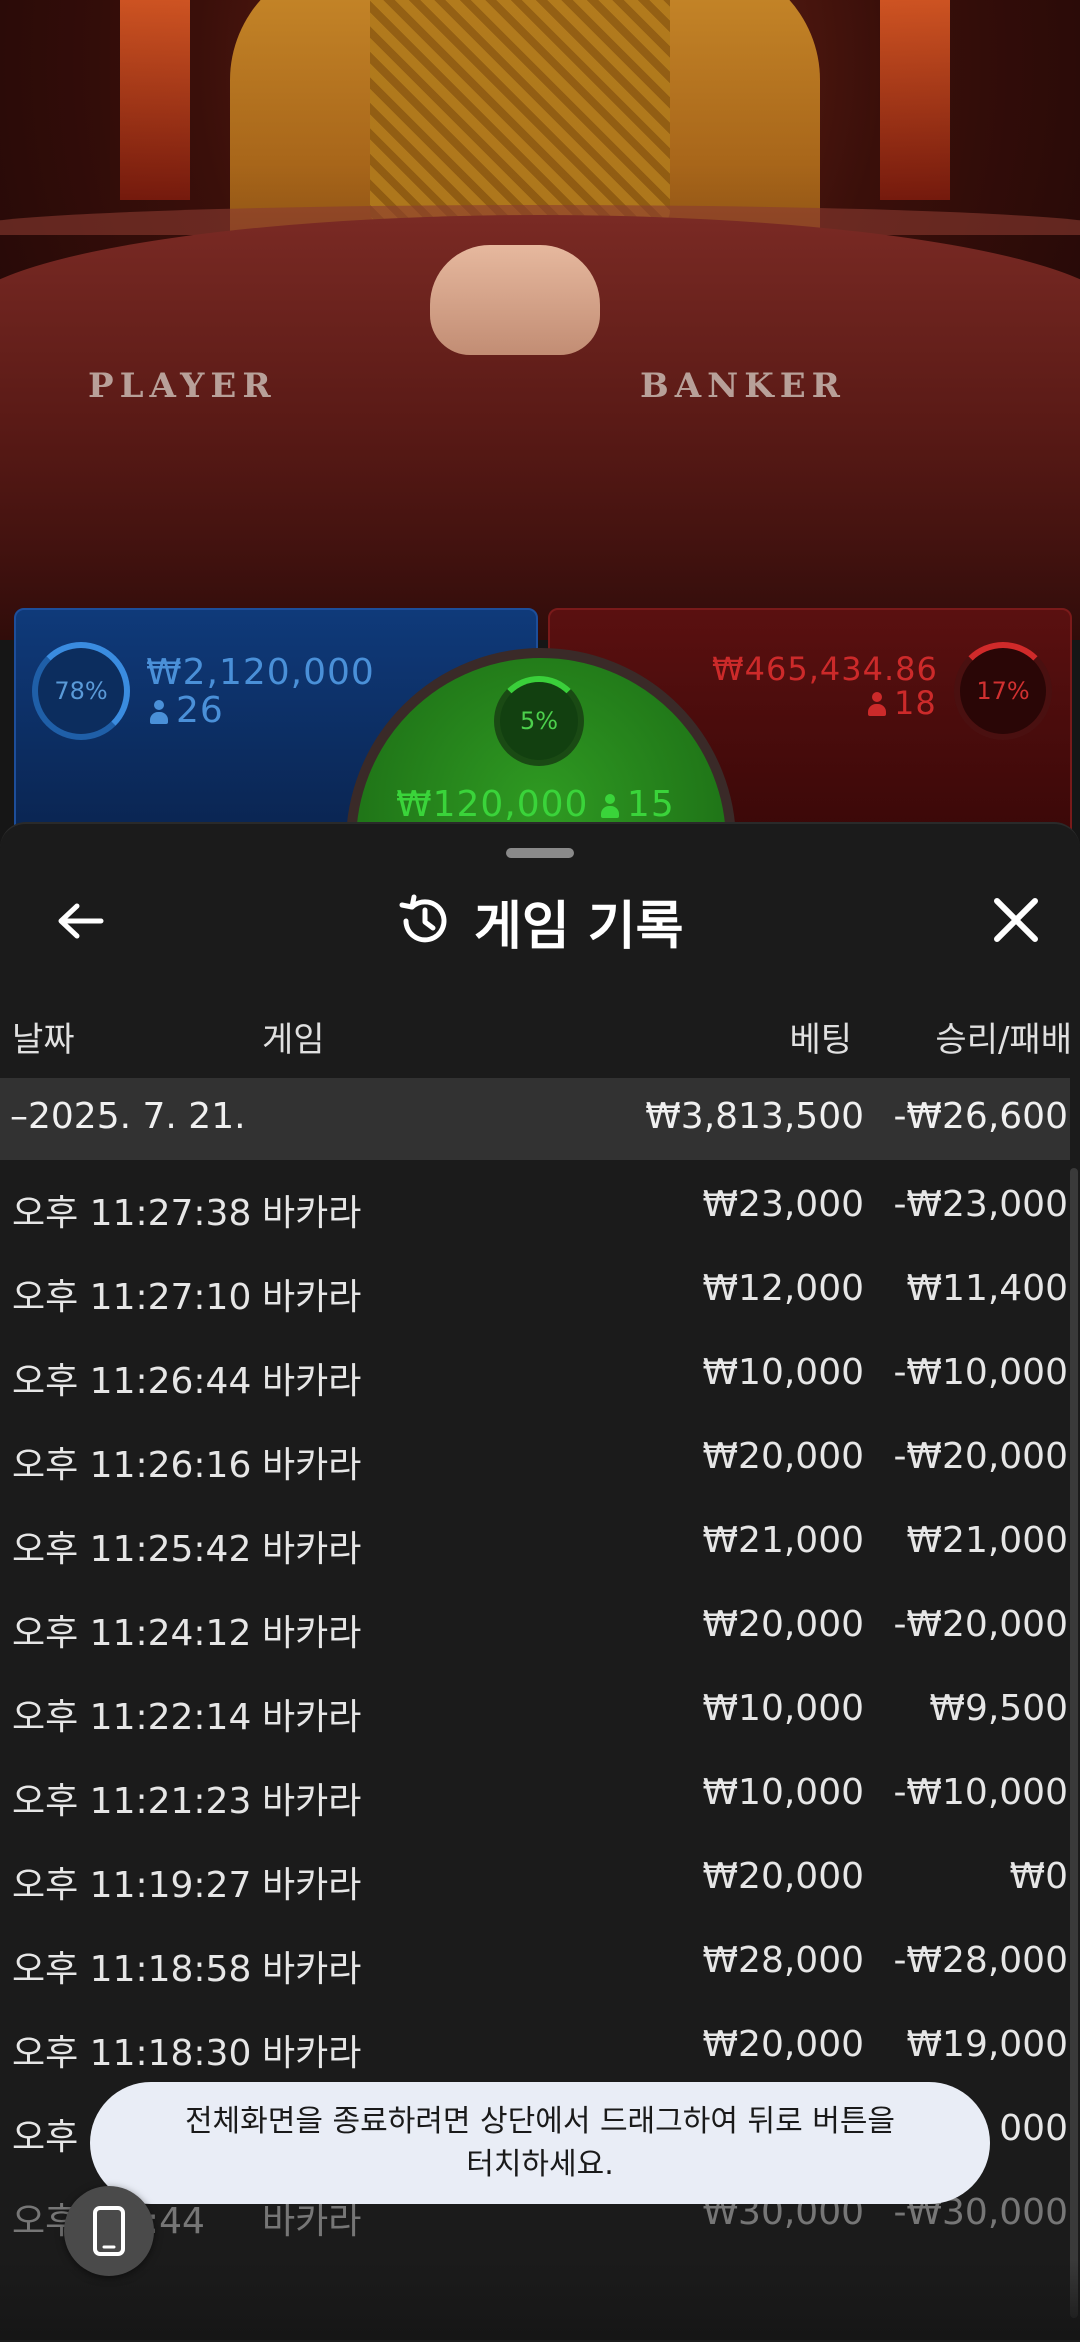 This screenshot has height=2342, width=1080. Describe the element at coordinates (515, 300) in the screenshot. I see `dealer-hands` at that location.